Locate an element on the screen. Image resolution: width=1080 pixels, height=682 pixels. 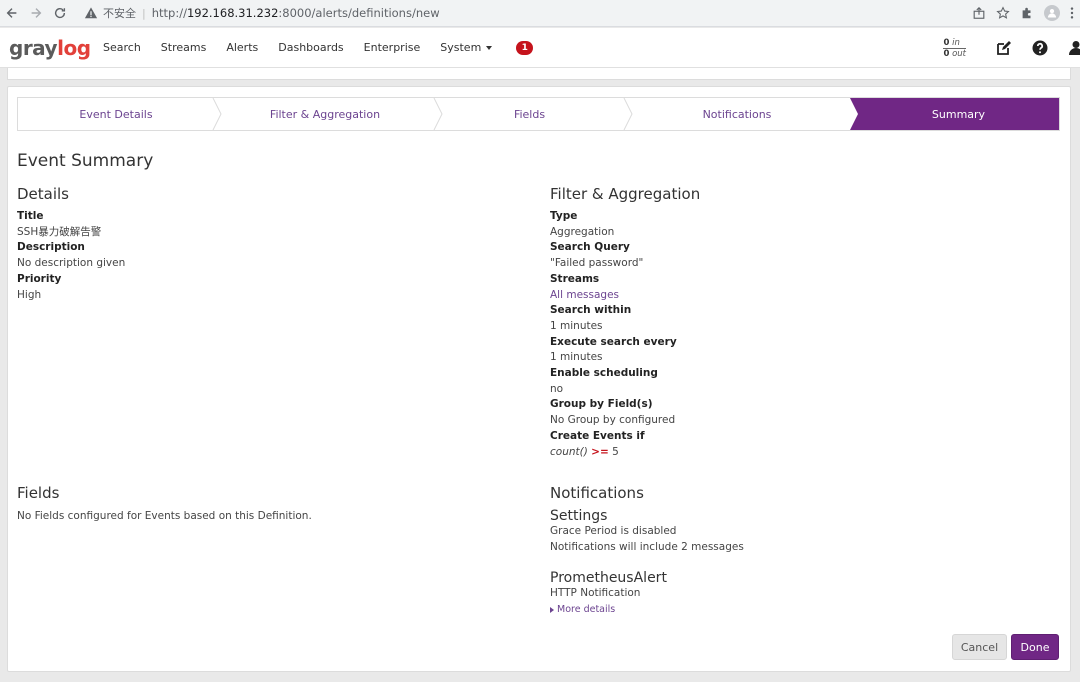
streams-link: All messages is located at coordinates (800, 296).